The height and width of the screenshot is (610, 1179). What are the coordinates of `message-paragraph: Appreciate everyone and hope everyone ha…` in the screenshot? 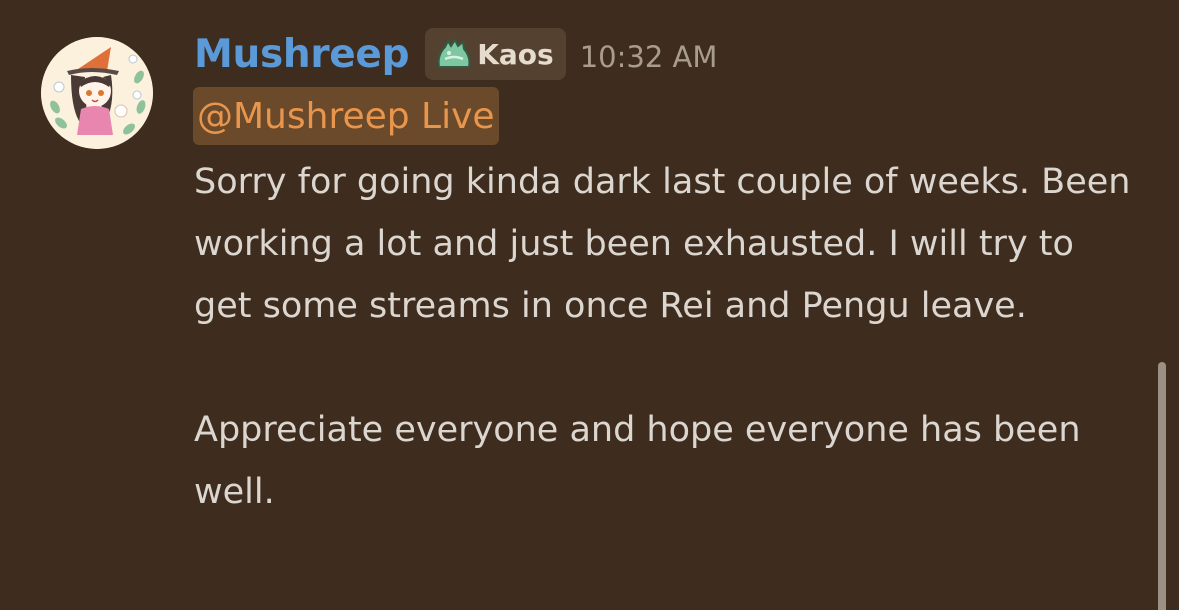 It's located at (637, 461).